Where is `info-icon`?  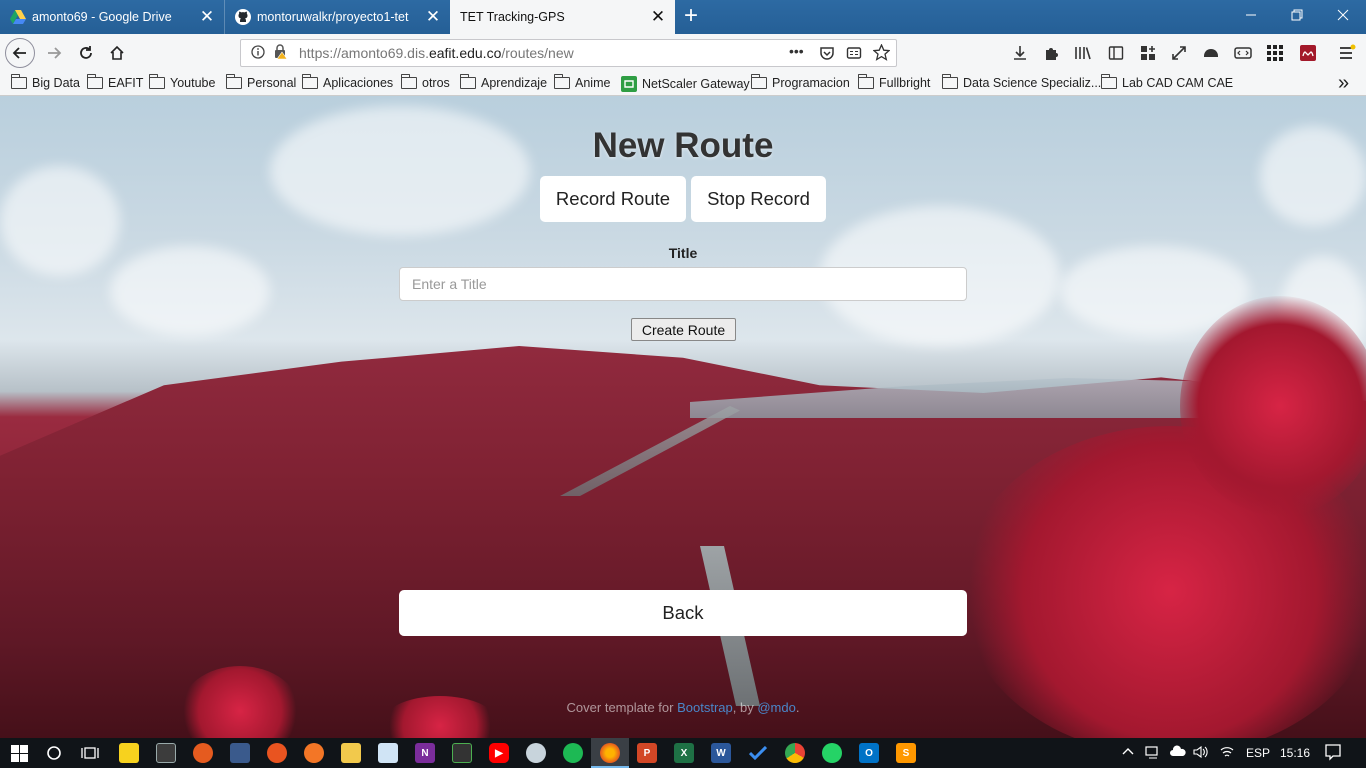
info-icon is located at coordinates (259, 53).